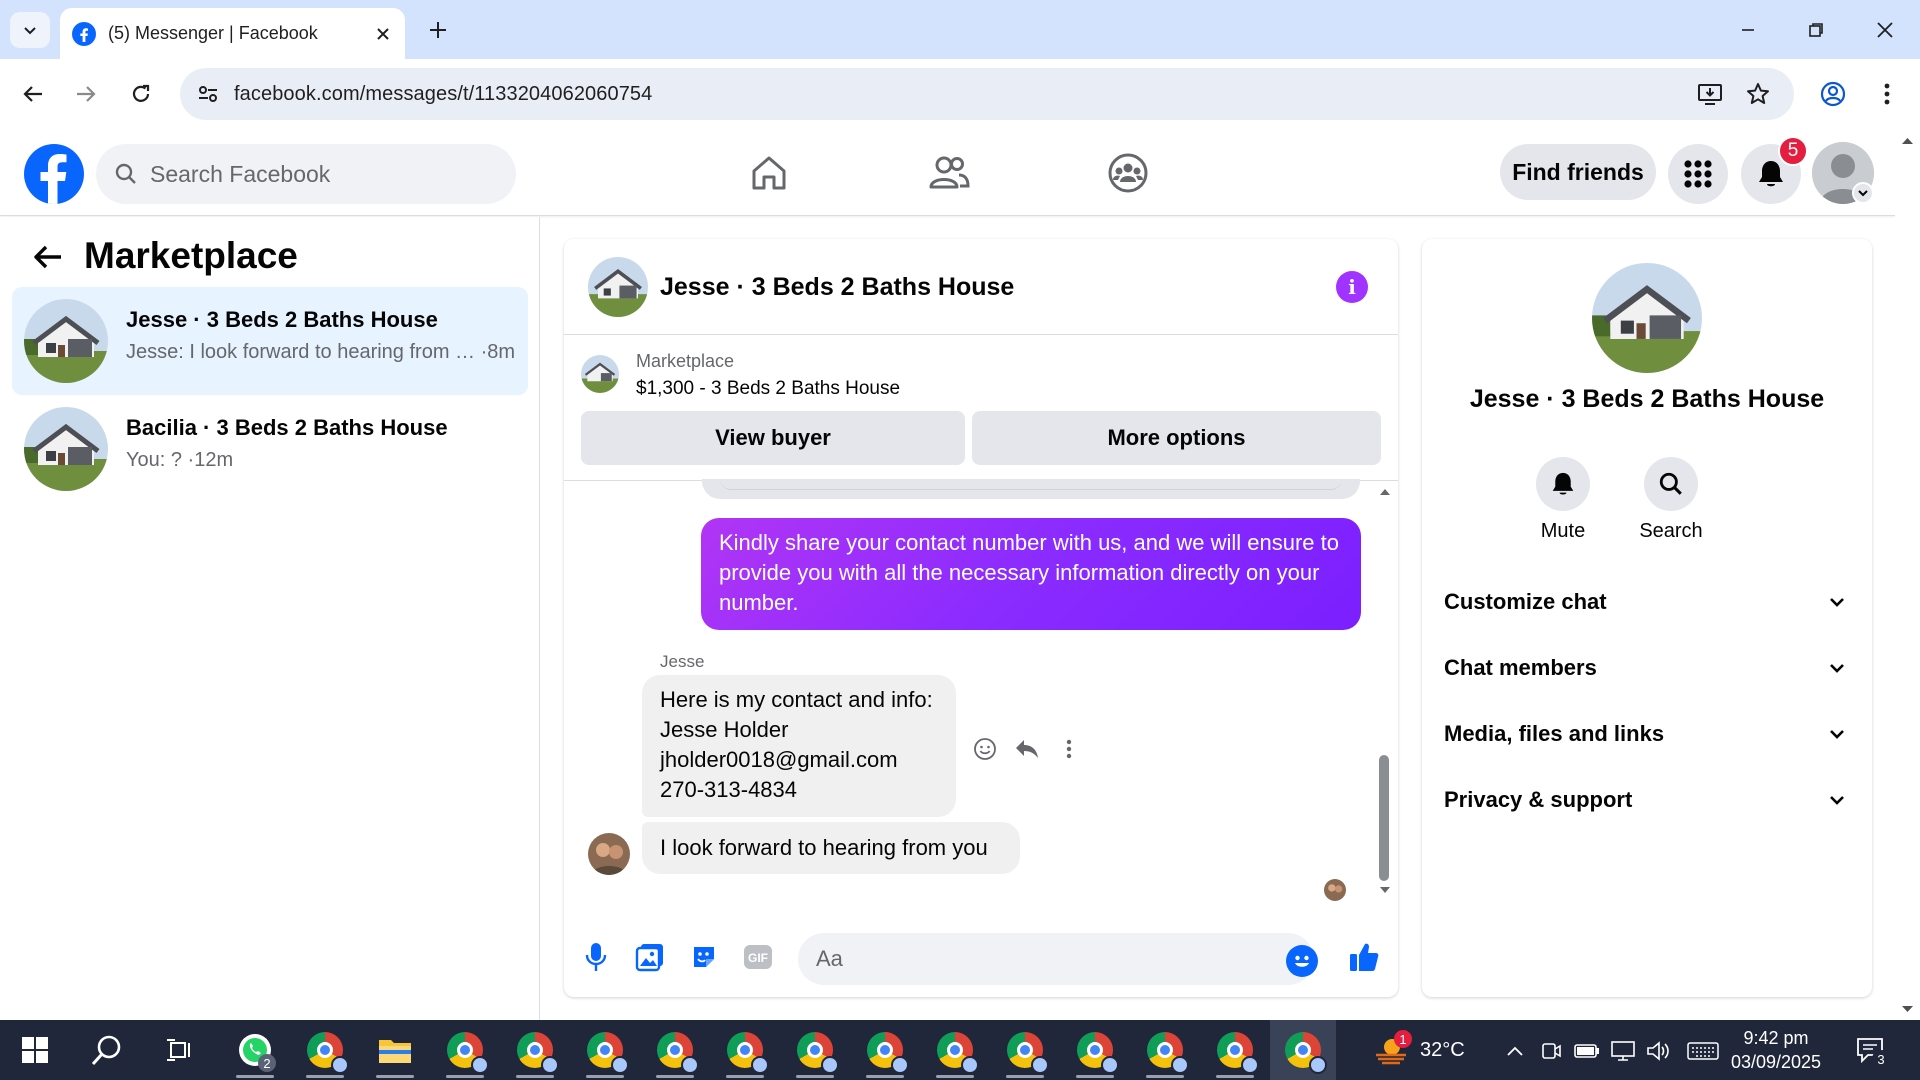  Describe the element at coordinates (443, 94) in the screenshot. I see `url-text: facebook.com/messages/t/1133204062060754` at that location.